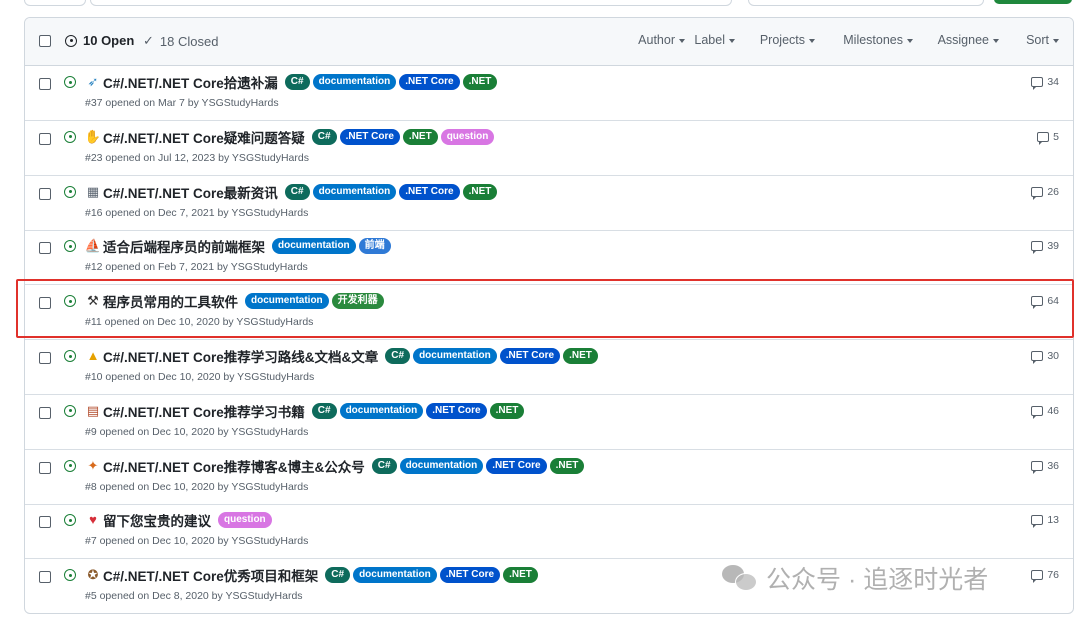 The image size is (1080, 618). Describe the element at coordinates (714, 40) in the screenshot. I see `label-filter: Label` at that location.